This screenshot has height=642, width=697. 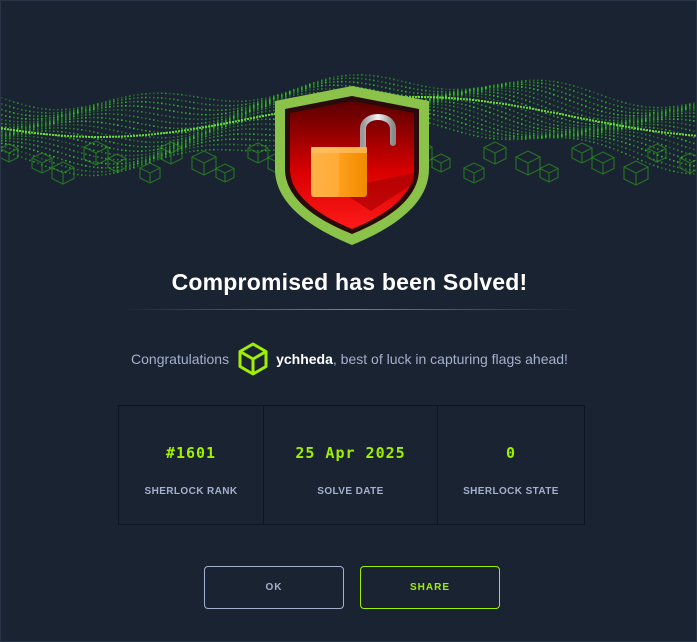 I want to click on congrats-suffix: , best of luck in capturing flags ahead!, so click(x=450, y=359).